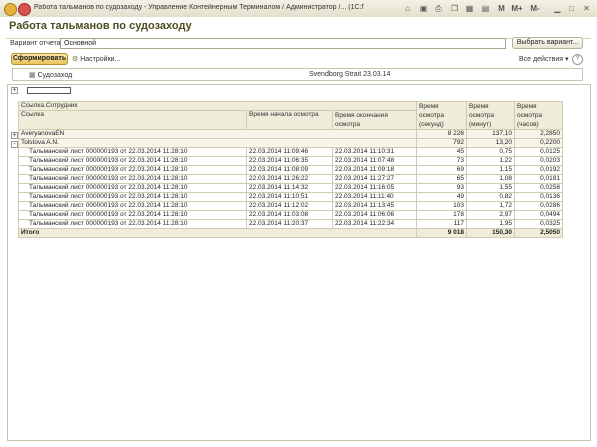 Image resolution: width=597 pixels, height=447 pixels. What do you see at coordinates (374, 215) in the screenshot?
I see `row-end-time: 22.03.2014 11:06:06` at bounding box center [374, 215].